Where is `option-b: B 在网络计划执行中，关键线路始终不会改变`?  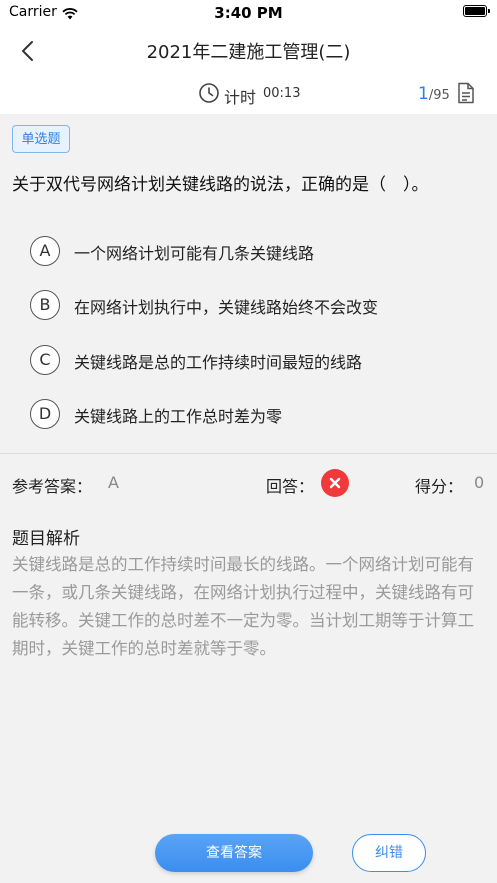
option-b: B 在网络计划执行中，关键线路始终不会改变 is located at coordinates (250, 306).